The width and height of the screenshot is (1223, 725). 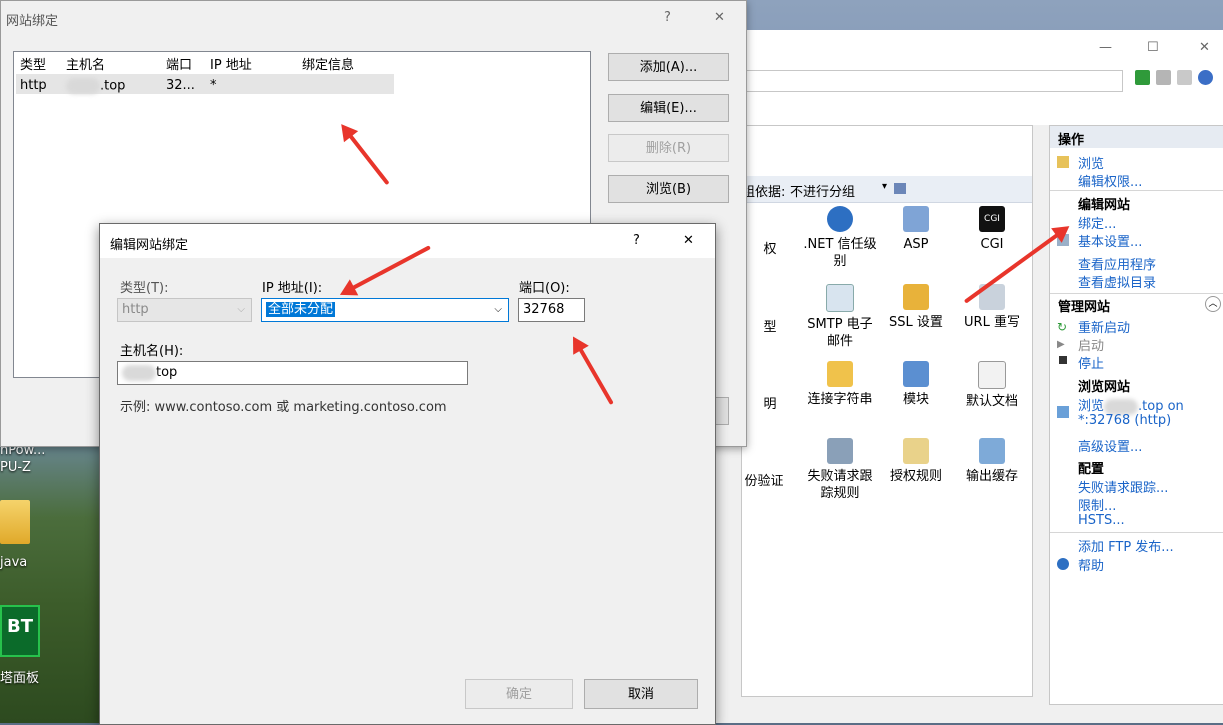 I want to click on desktop-item-label: PU-Z, so click(x=15, y=467).